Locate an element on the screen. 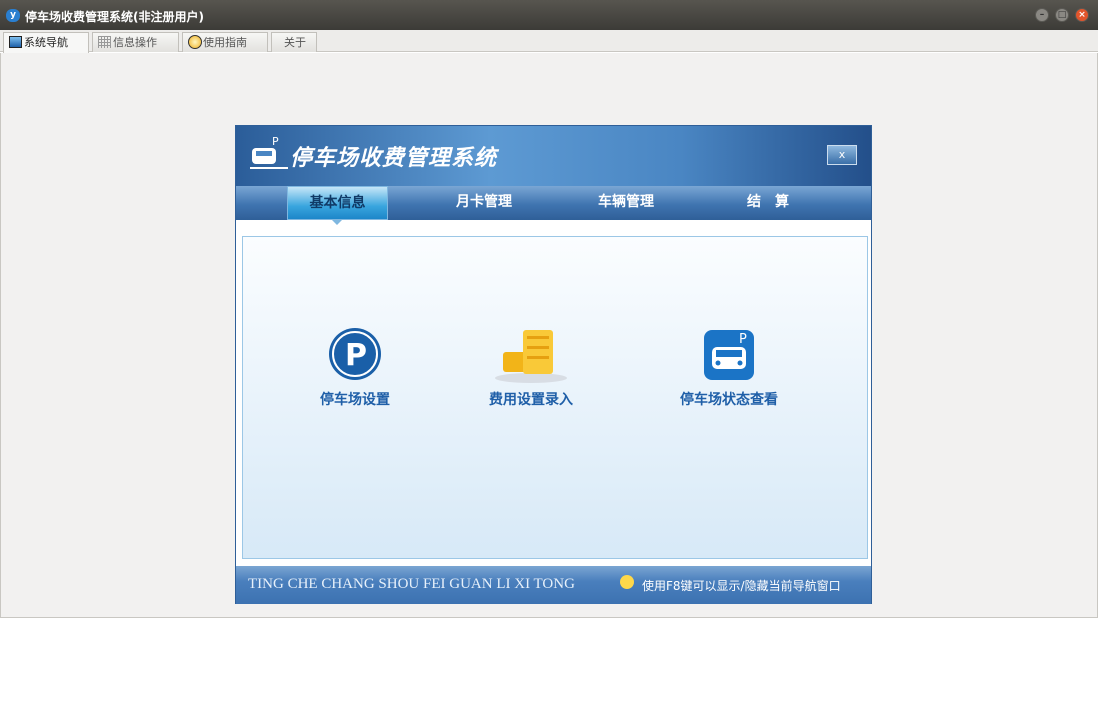  car-logo-icon: P is located at coordinates (269, 152).